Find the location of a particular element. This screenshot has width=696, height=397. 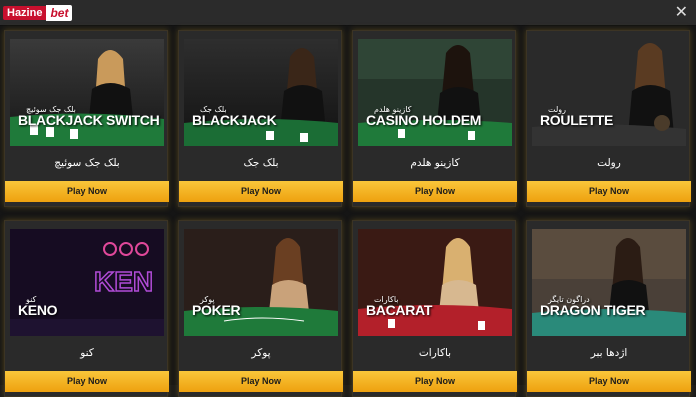

thumbnail-title-en: KENO is located at coordinates (38, 310).